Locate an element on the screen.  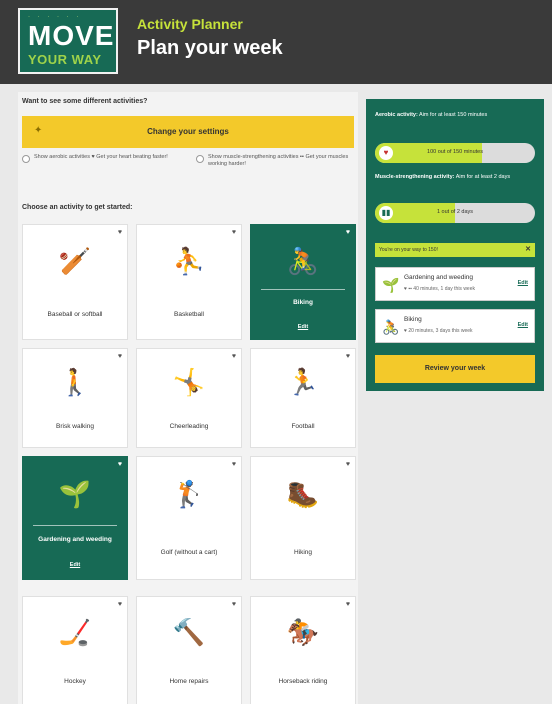
activity-name: Horseback riding is located at coordinates (303, 682).